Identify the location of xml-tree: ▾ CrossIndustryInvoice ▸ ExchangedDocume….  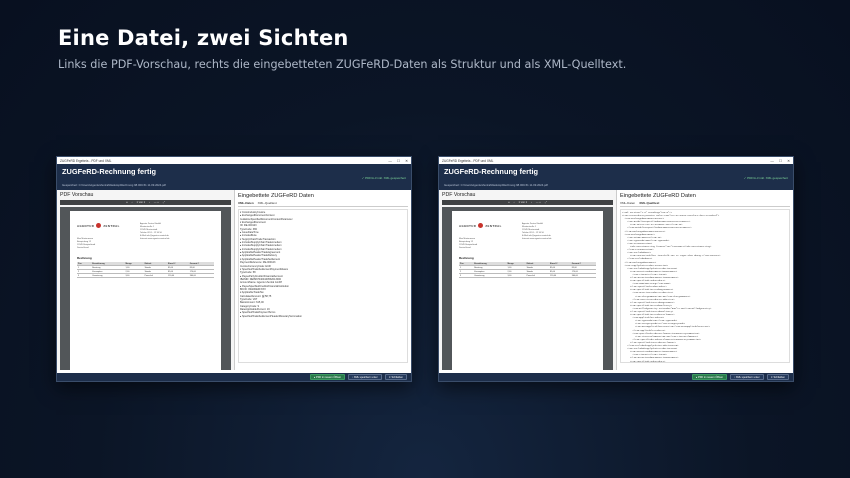
(323, 286).